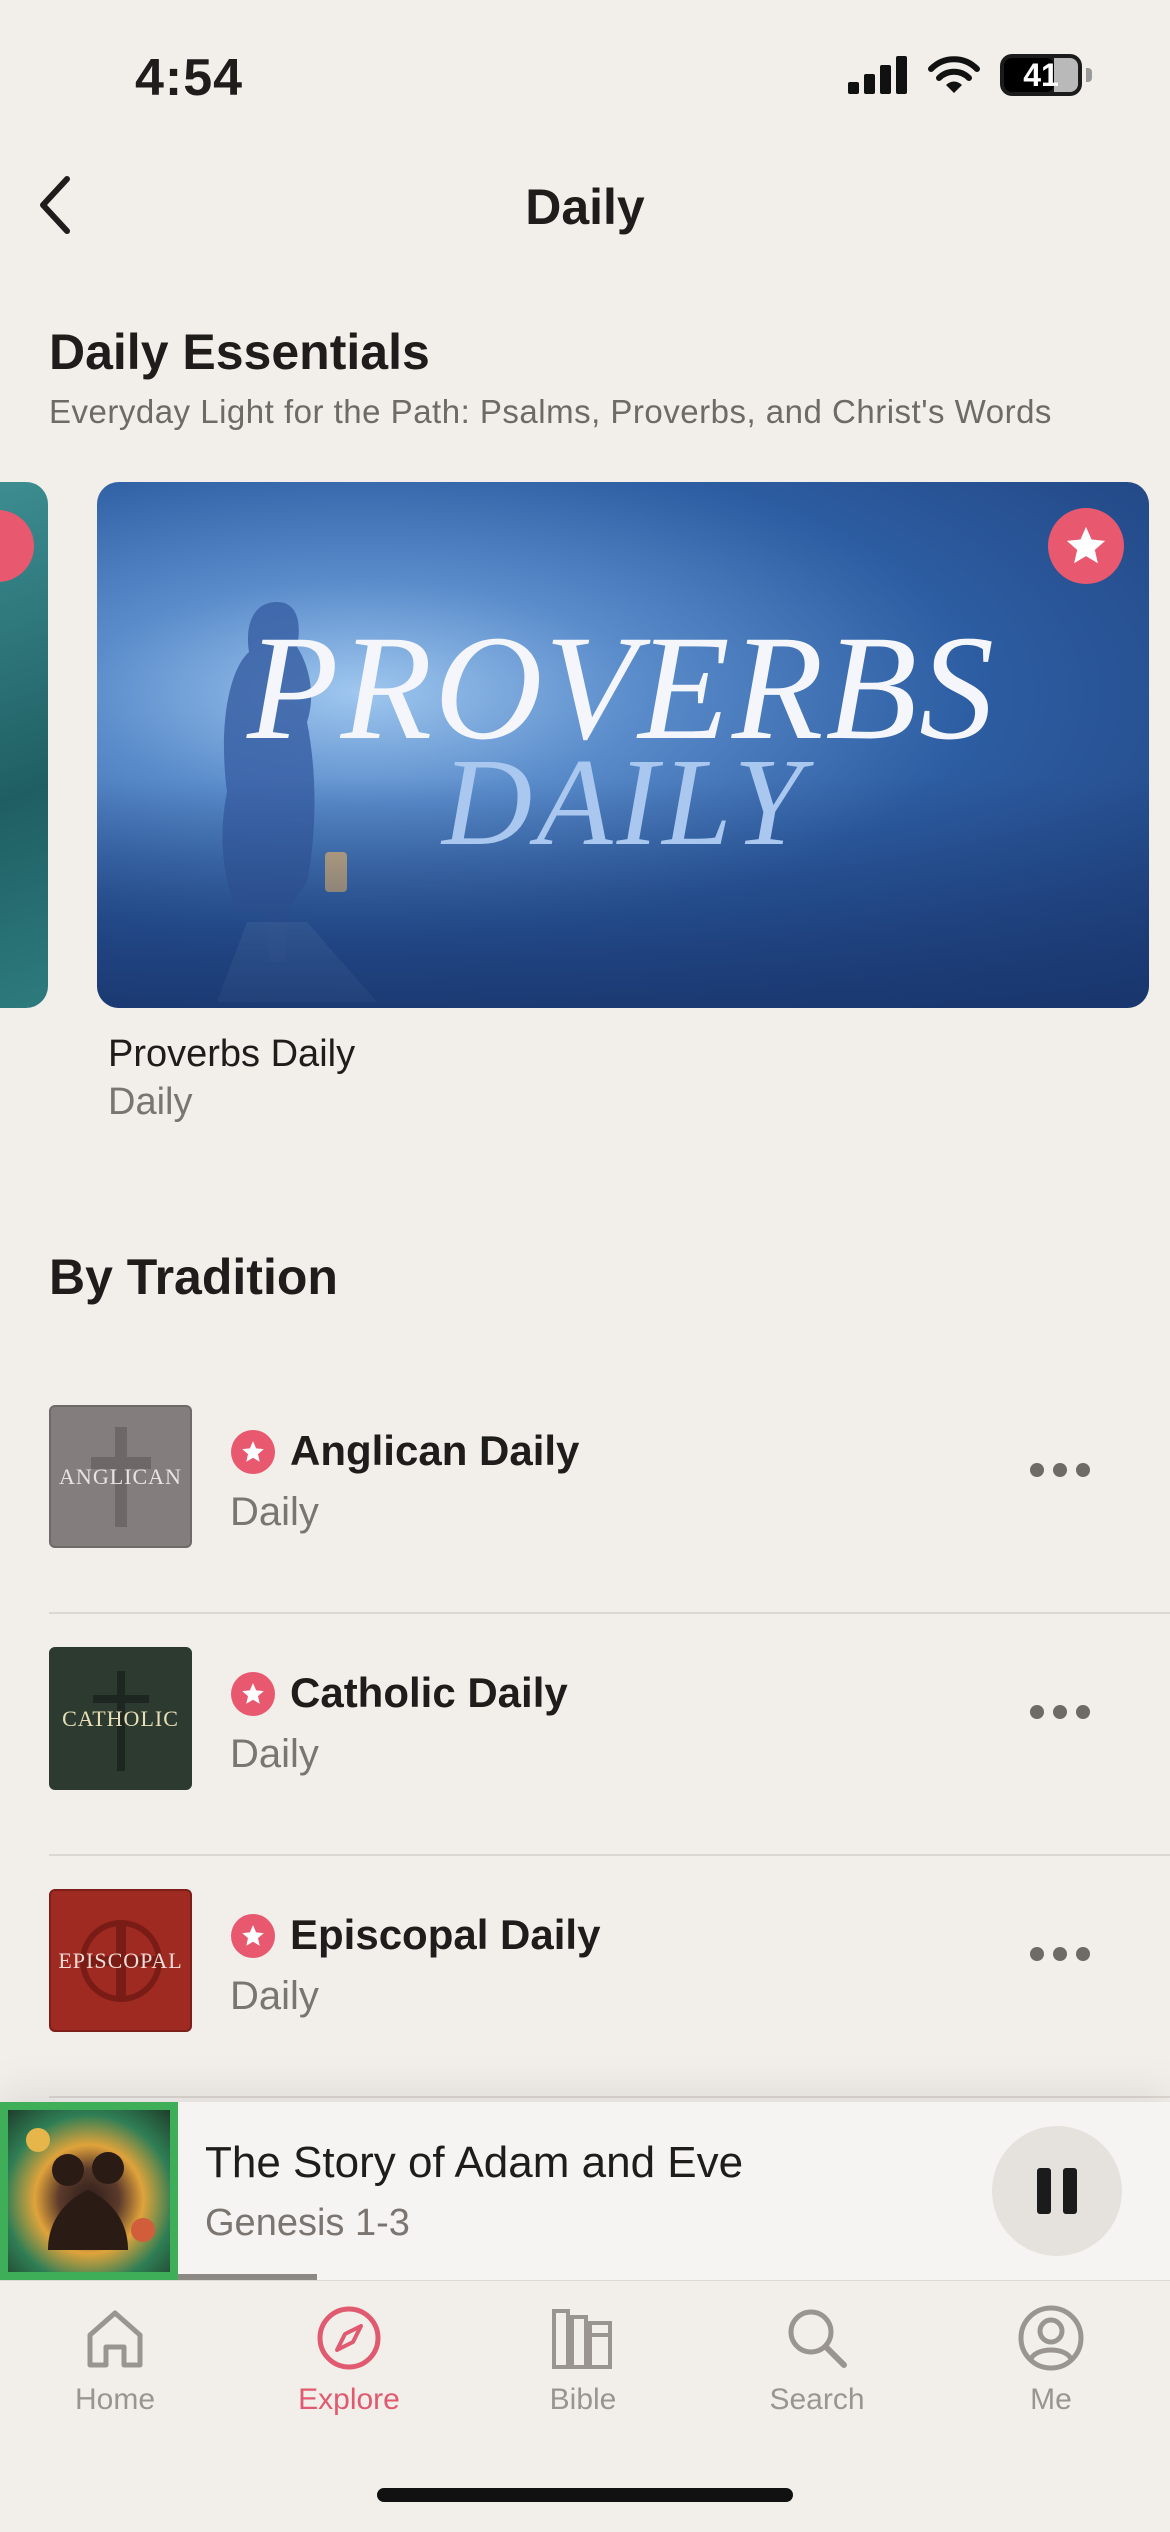 The width and height of the screenshot is (1170, 2532). I want to click on battery-level: 41, so click(1041, 74).